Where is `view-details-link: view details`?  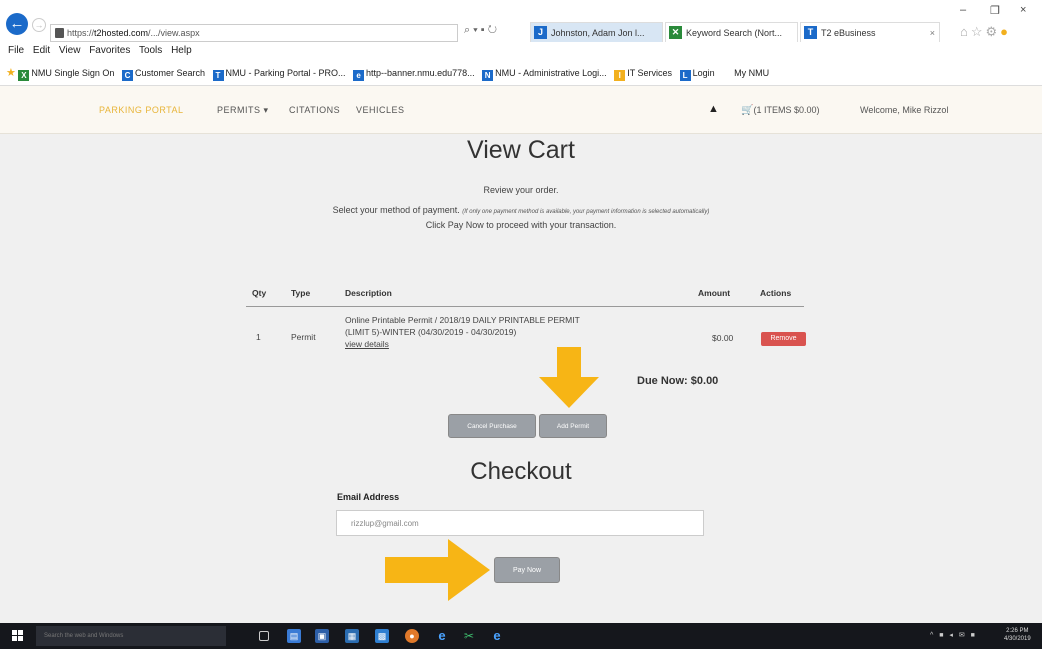
view-details-link: view details is located at coordinates (505, 344).